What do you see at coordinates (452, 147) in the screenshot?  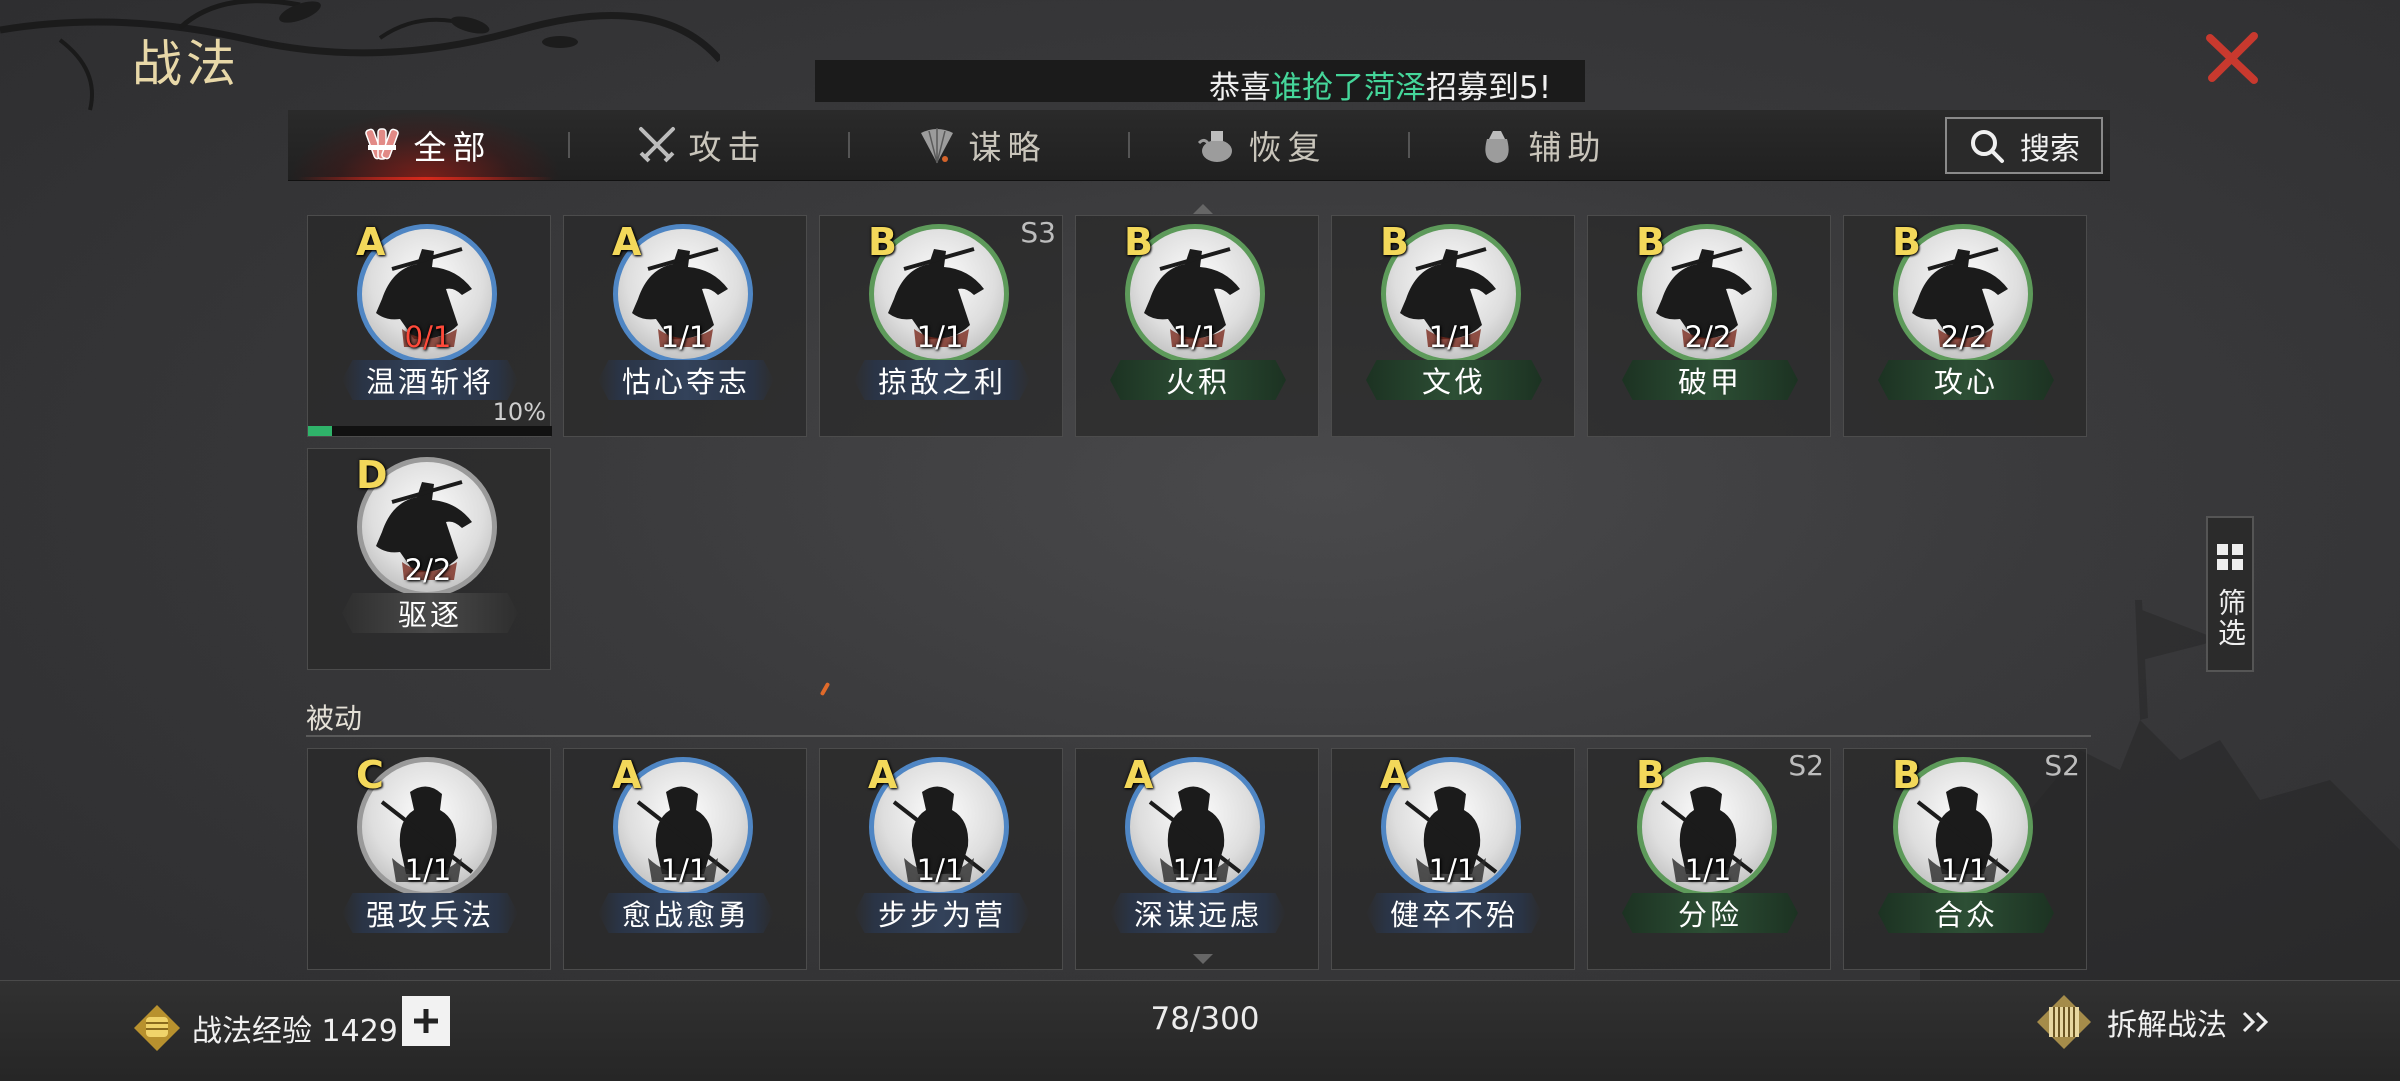 I see `tab-all-label: 全部` at bounding box center [452, 147].